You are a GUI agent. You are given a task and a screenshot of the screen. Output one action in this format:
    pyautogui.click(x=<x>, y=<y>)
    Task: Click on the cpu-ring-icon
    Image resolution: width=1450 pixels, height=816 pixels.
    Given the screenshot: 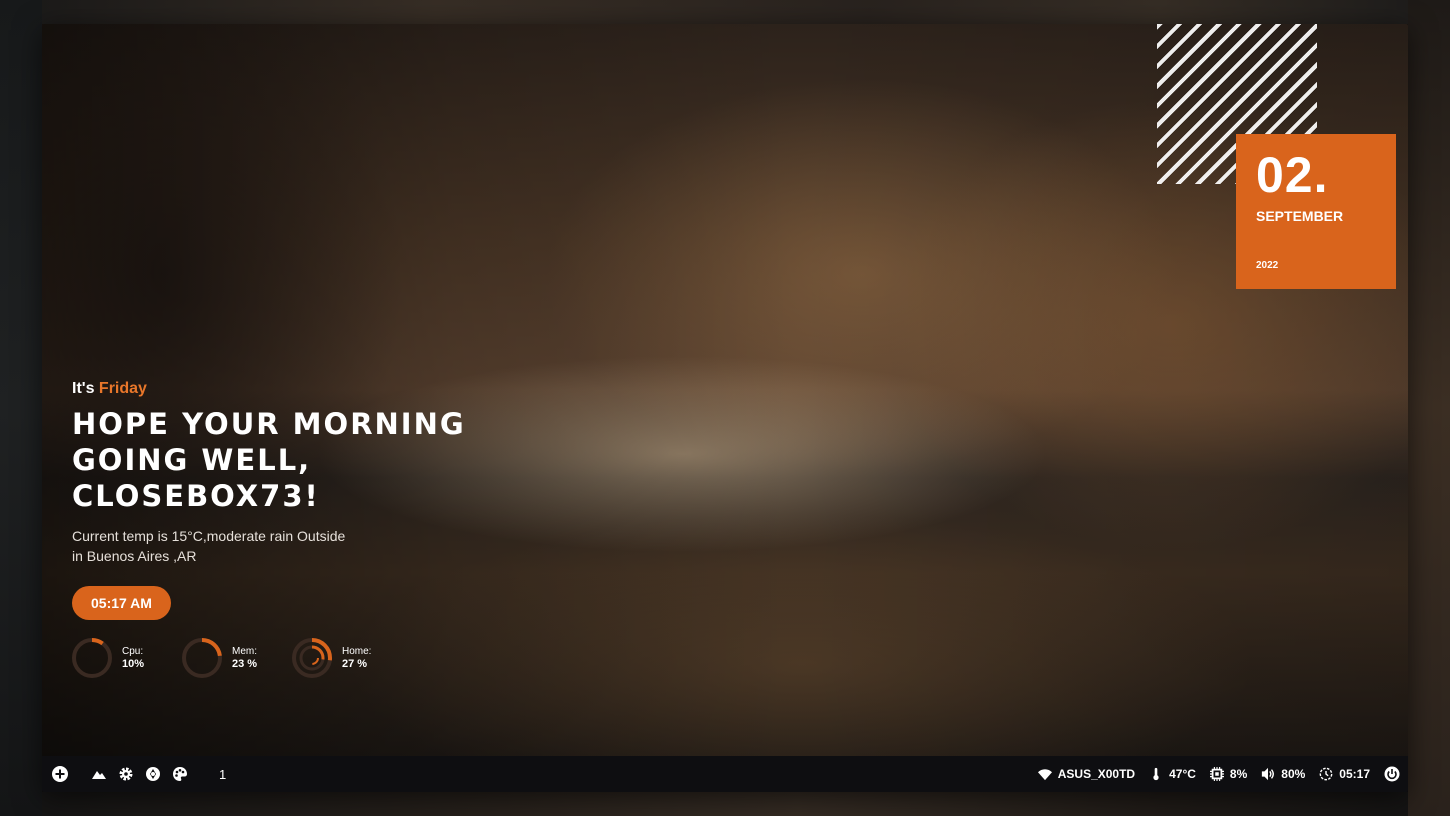 What is the action you would take?
    pyautogui.click(x=92, y=658)
    